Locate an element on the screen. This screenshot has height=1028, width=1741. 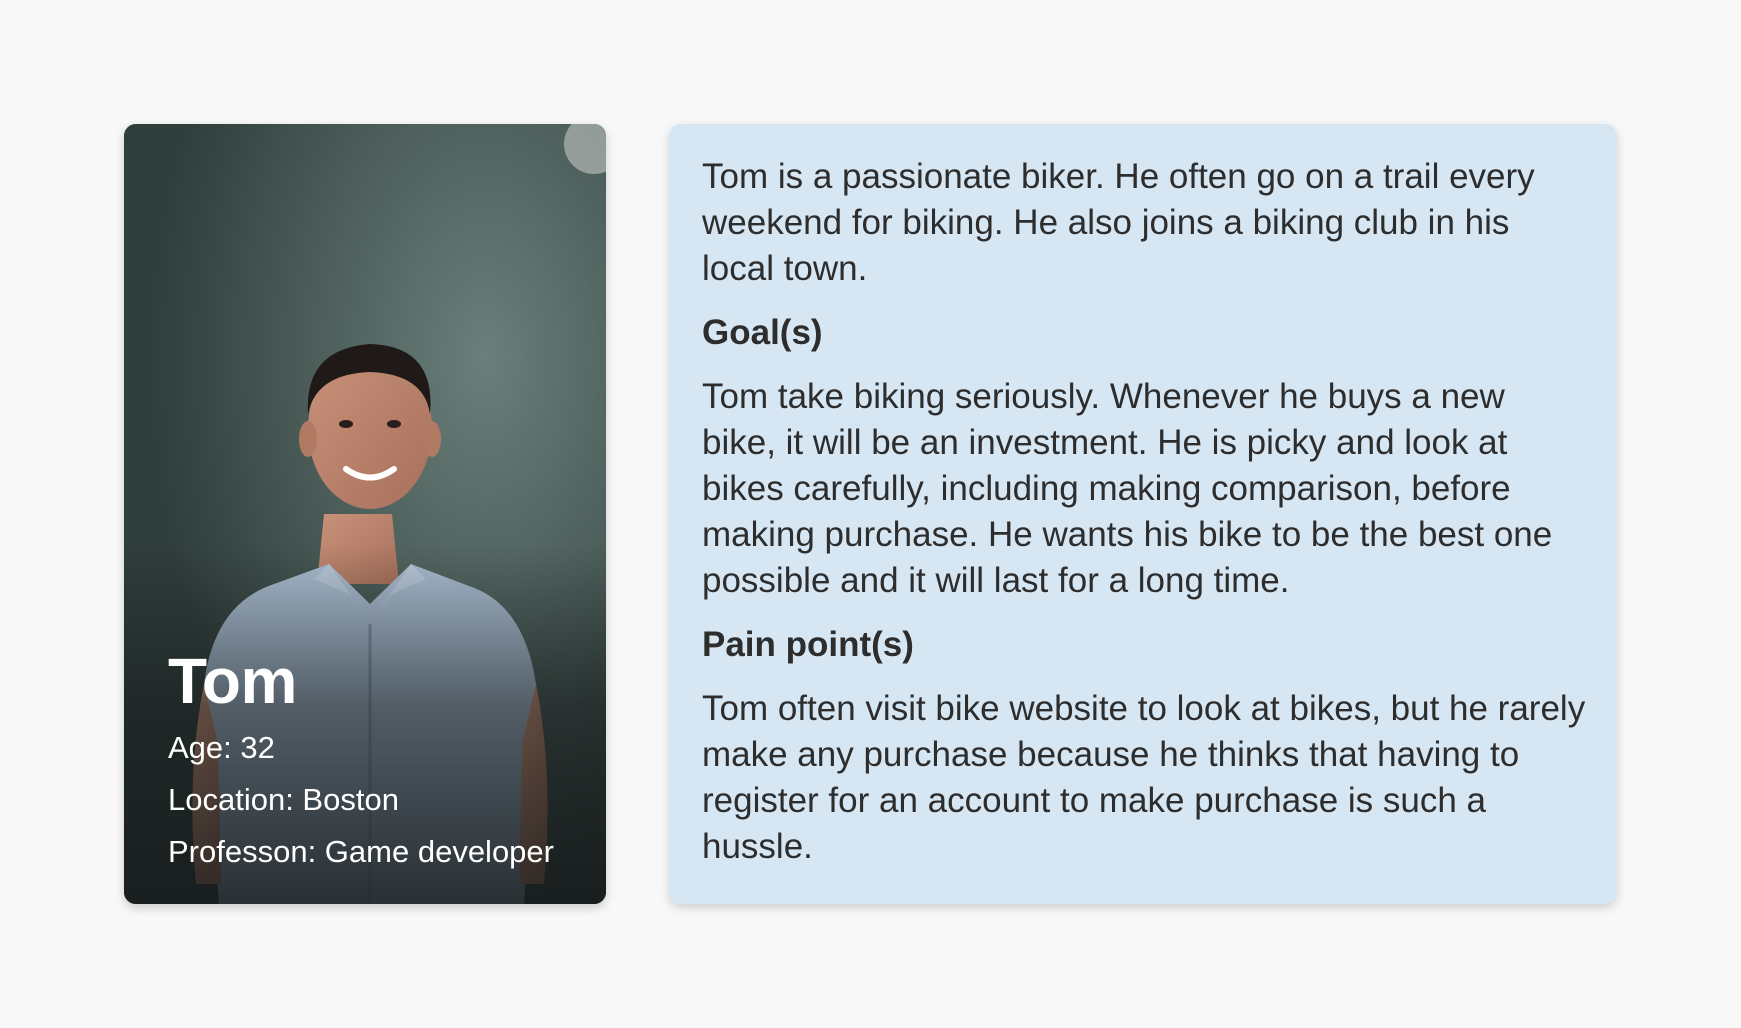
pain-points-heading: Pain point(s) is located at coordinates (808, 644).